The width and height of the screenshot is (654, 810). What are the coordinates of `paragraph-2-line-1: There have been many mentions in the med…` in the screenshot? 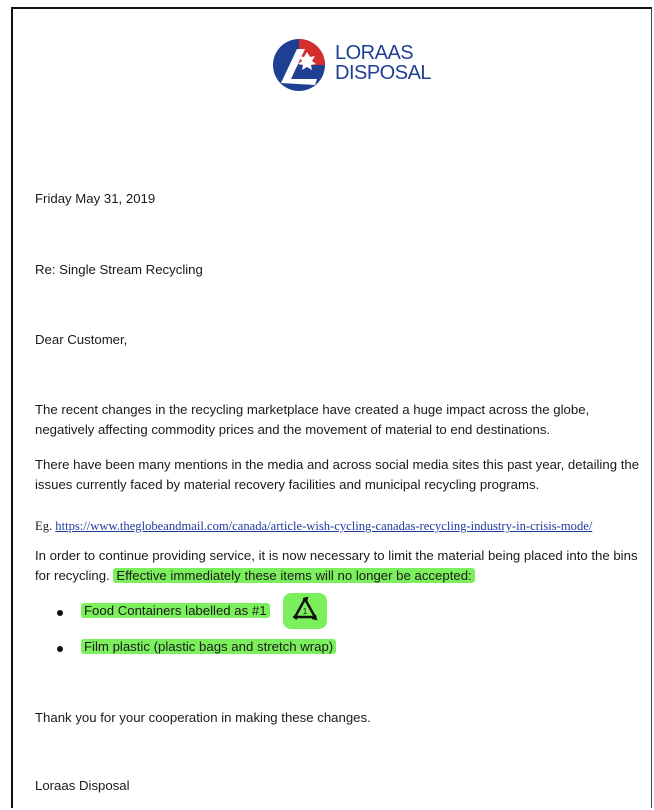 It's located at (337, 464).